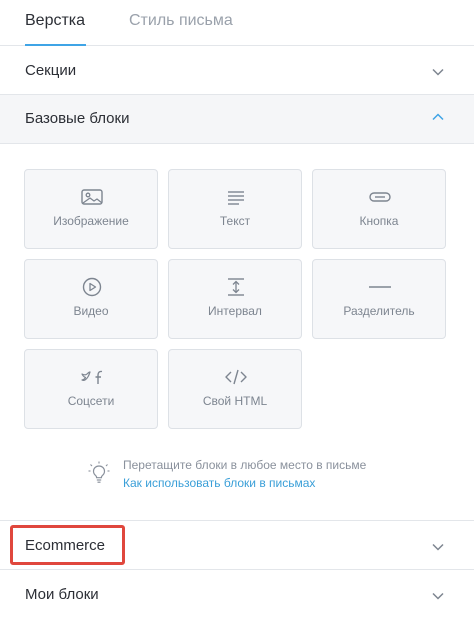 The image size is (474, 631). Describe the element at coordinates (237, 23) in the screenshot. I see `tab-bar: Верстка Стиль письма` at that location.